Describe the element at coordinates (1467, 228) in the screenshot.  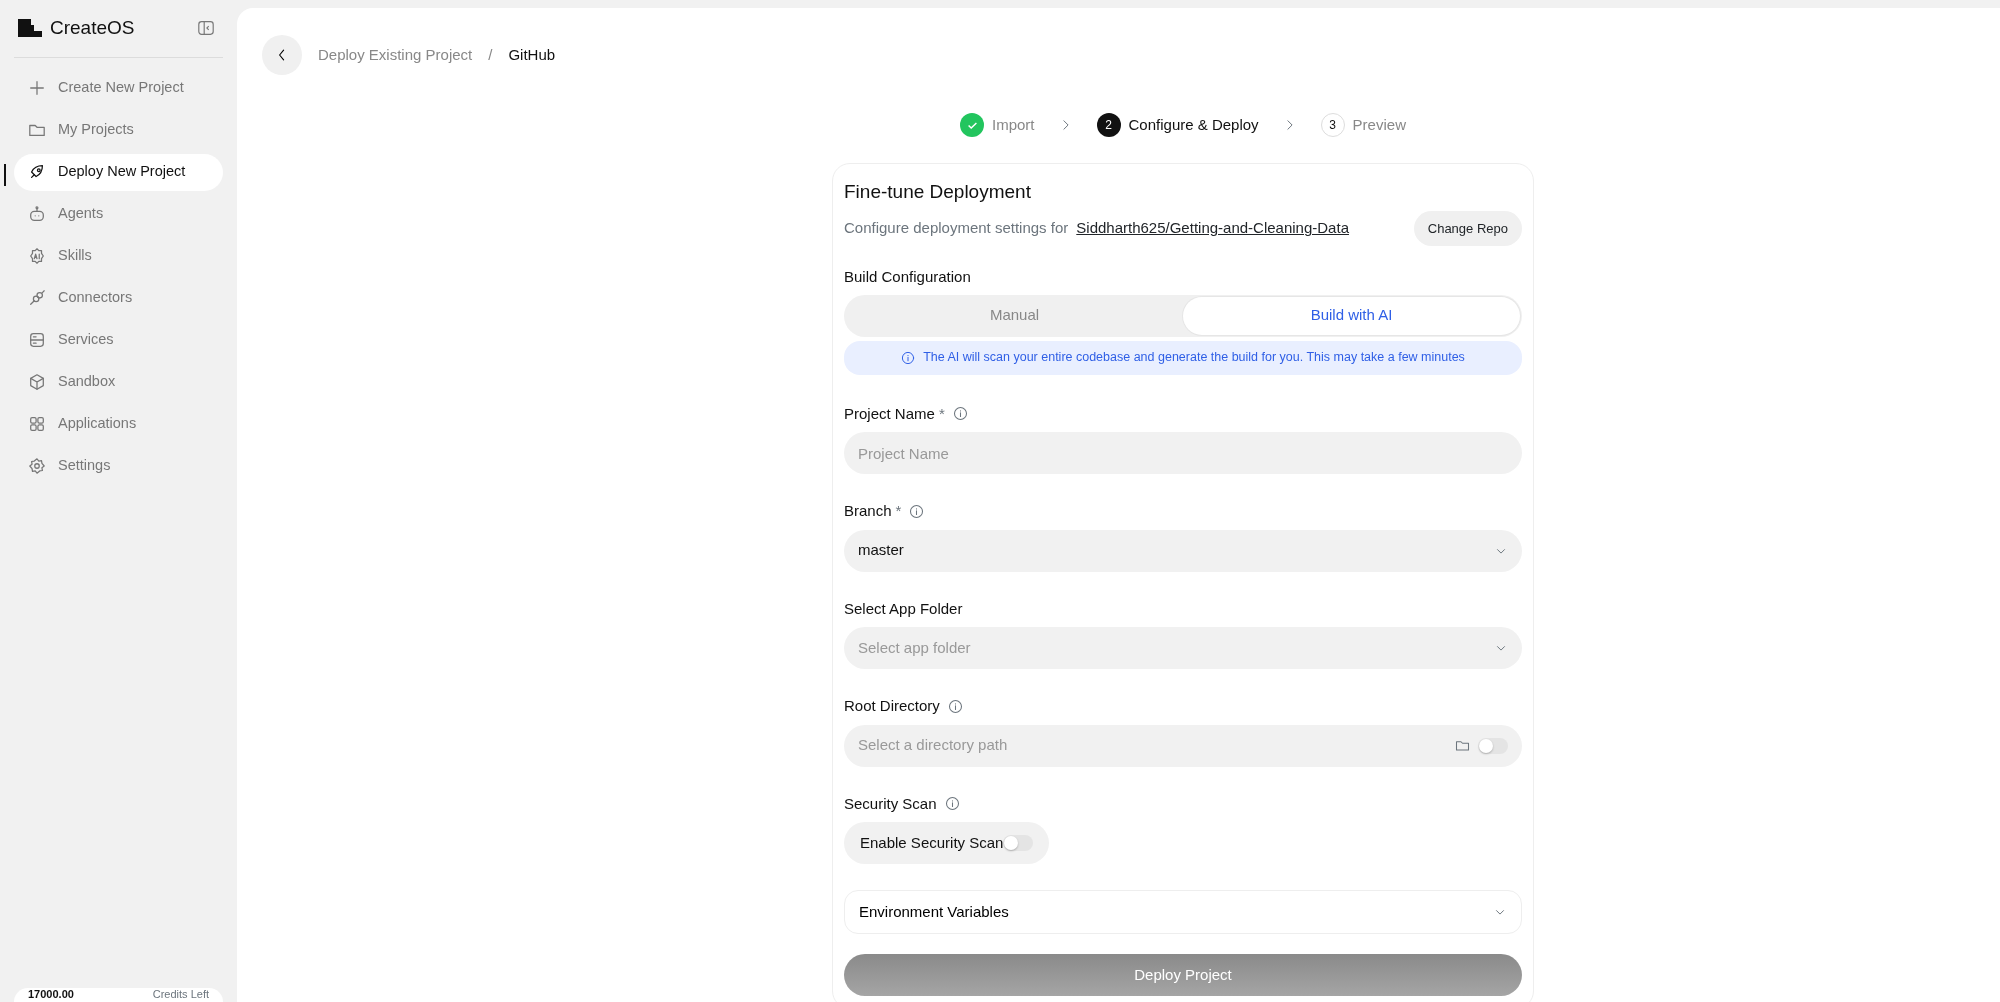
I see `change-repo-button: Change Repo` at that location.